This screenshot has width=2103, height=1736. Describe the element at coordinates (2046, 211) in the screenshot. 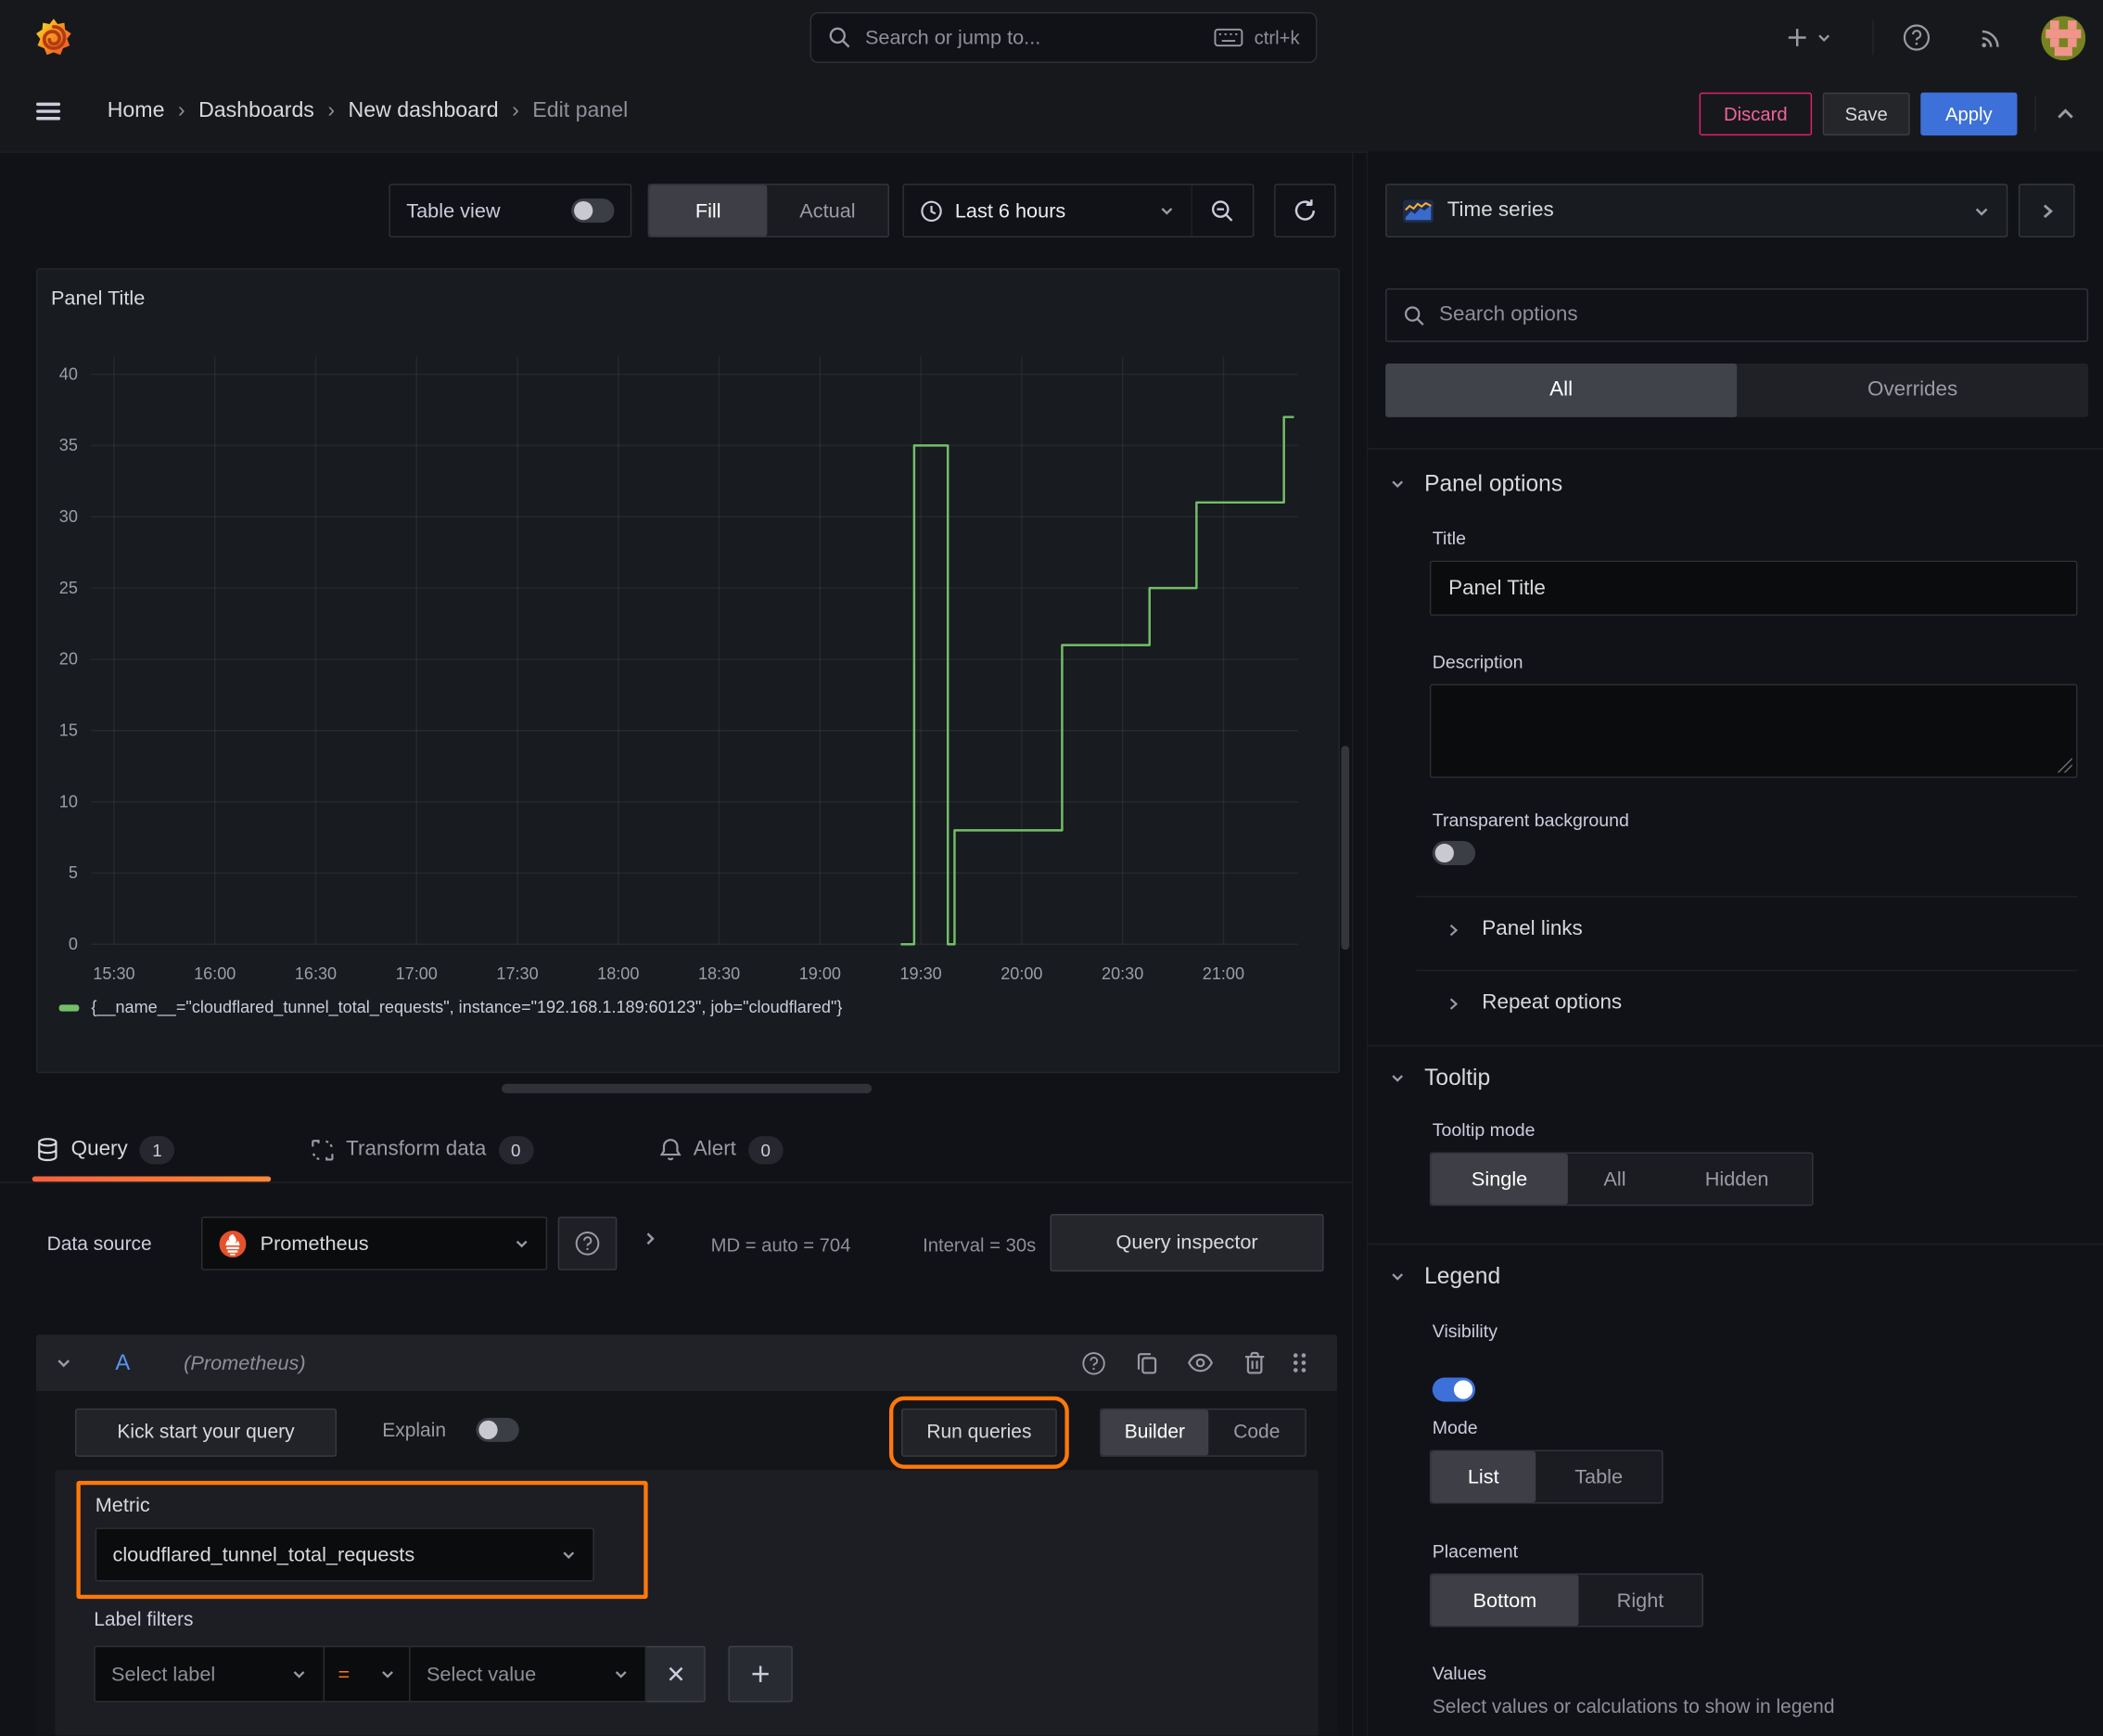

I see `collapse-options-button` at that location.